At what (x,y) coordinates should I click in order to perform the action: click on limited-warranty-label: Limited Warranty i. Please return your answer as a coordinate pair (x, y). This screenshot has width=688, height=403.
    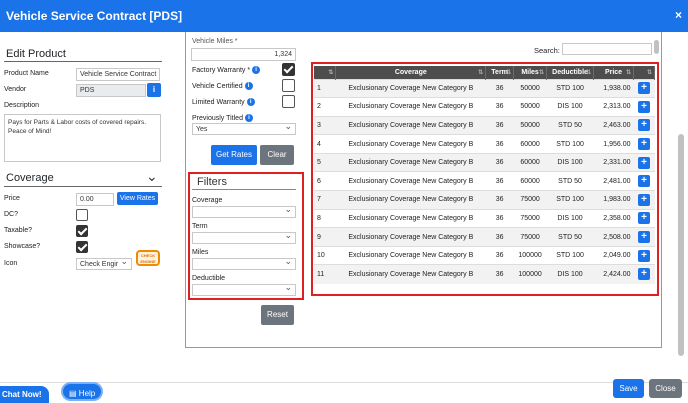
    Looking at the image, I should click on (223, 102).